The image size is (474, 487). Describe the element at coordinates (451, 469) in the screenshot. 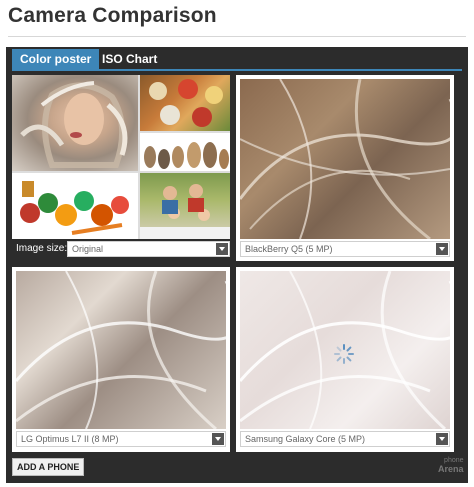

I see `watermark-line2: Arena` at that location.